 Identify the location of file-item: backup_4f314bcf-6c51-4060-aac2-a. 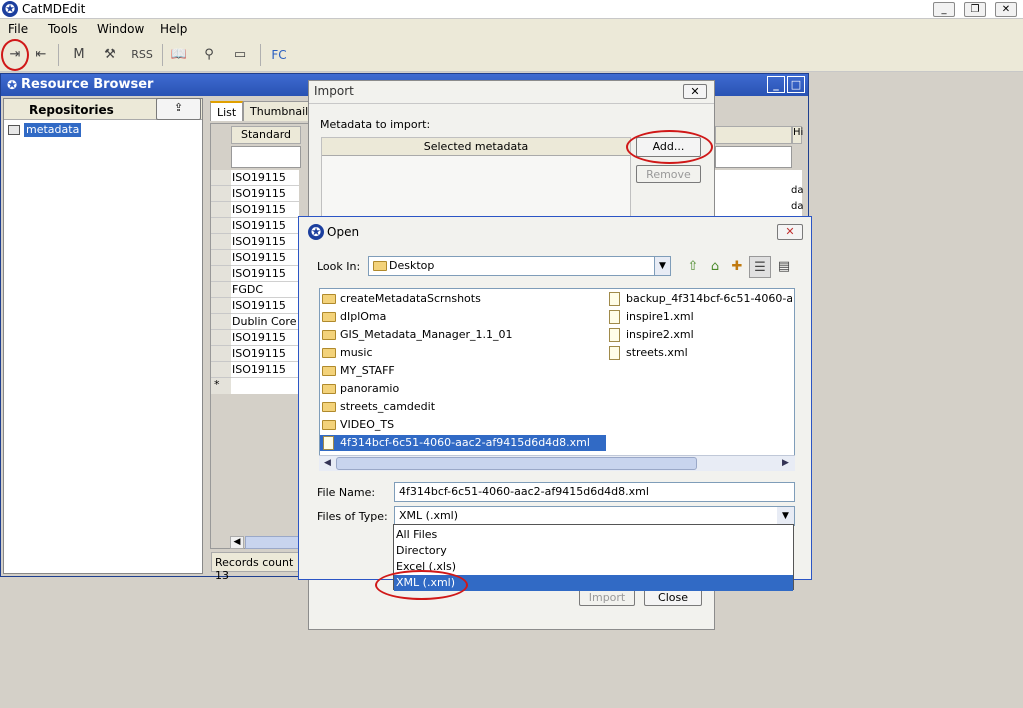
(699, 299).